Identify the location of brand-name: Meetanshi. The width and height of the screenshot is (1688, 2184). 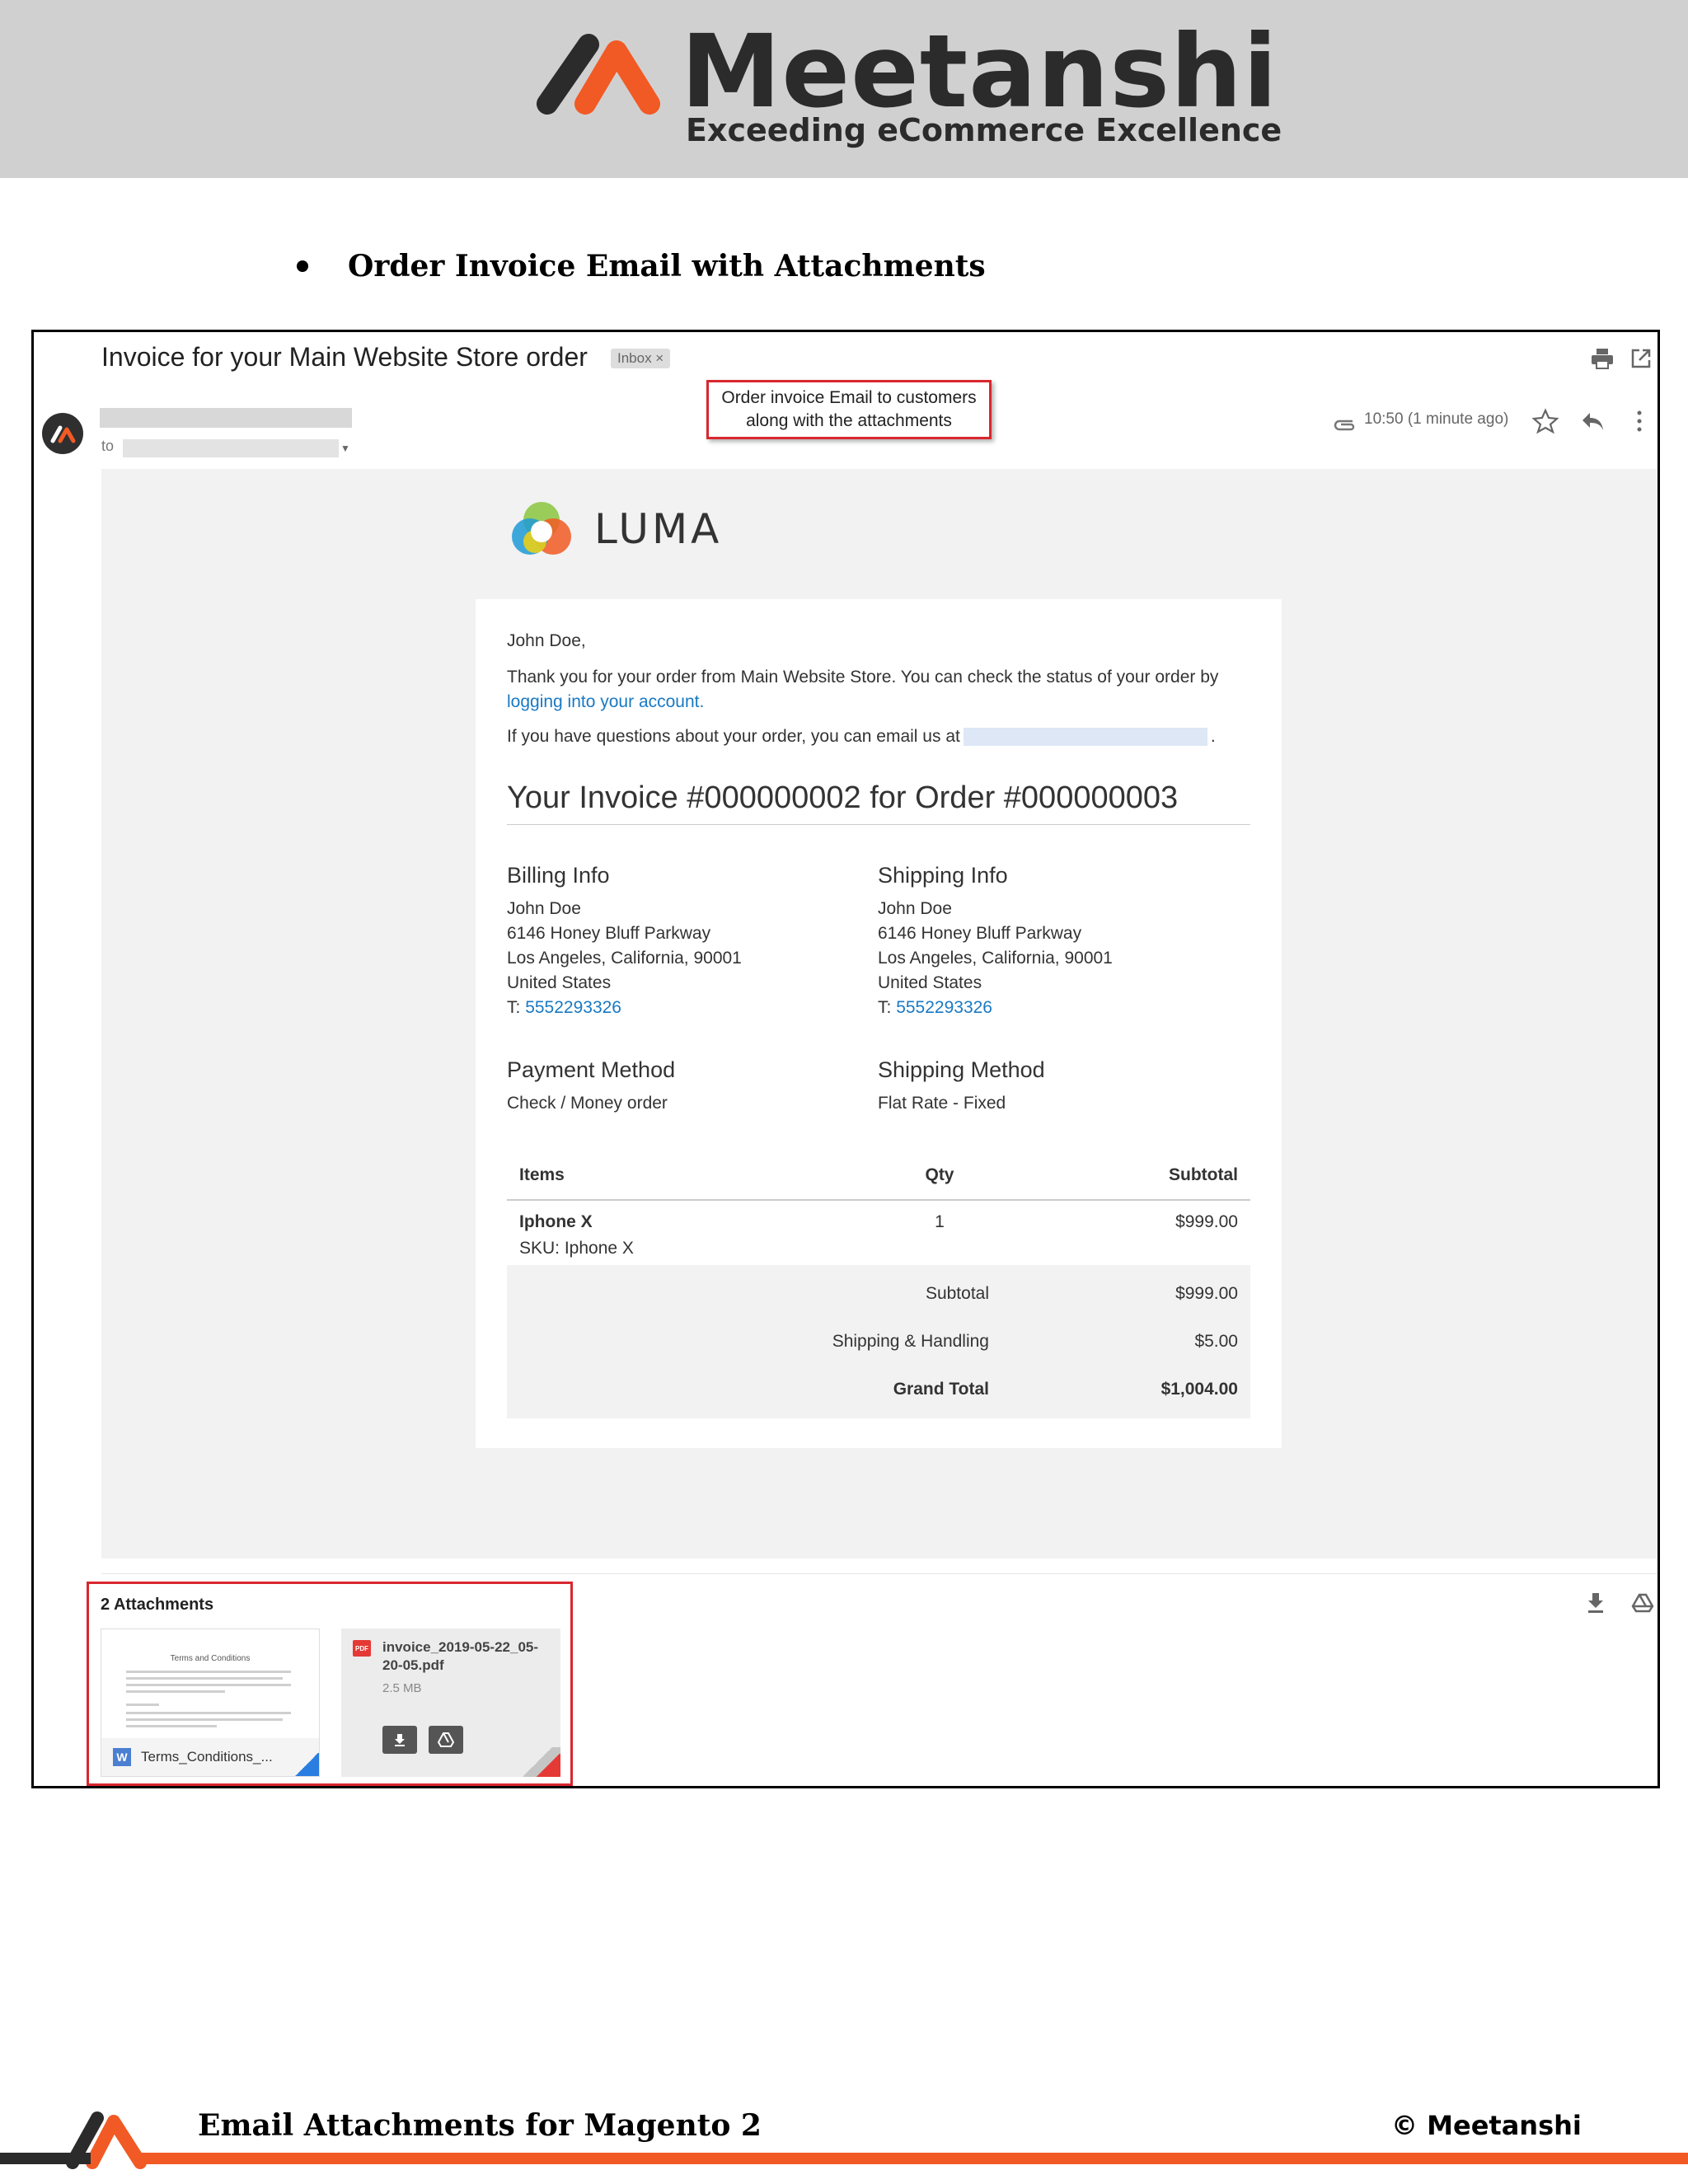
(980, 71).